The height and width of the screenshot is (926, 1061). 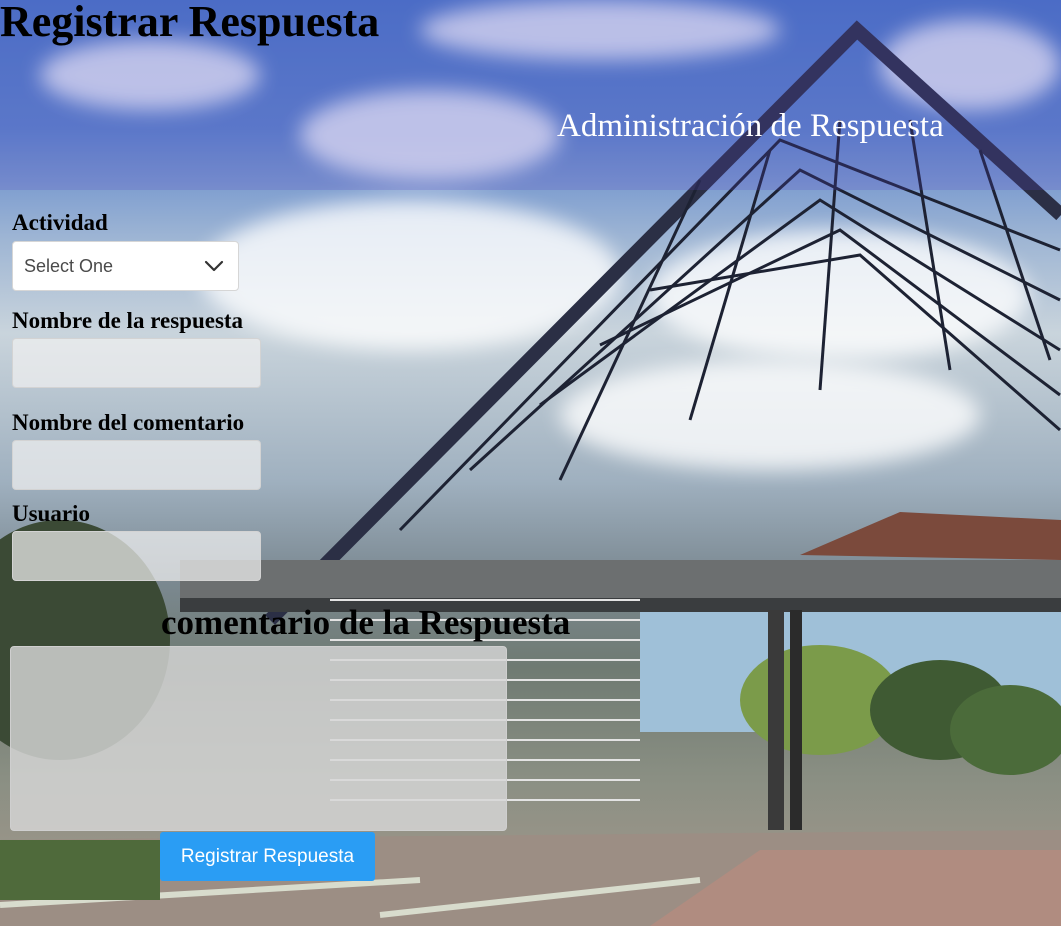 I want to click on nombre-comentario-input, so click(x=136, y=465).